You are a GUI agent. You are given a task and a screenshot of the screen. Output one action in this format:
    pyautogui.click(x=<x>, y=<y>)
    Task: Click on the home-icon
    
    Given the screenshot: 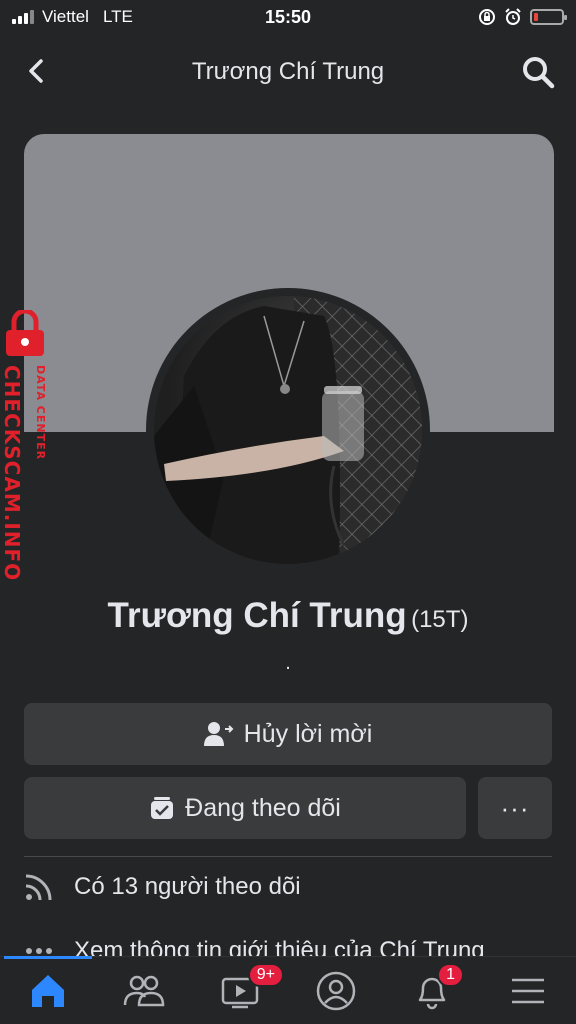 What is the action you would take?
    pyautogui.click(x=48, y=990)
    